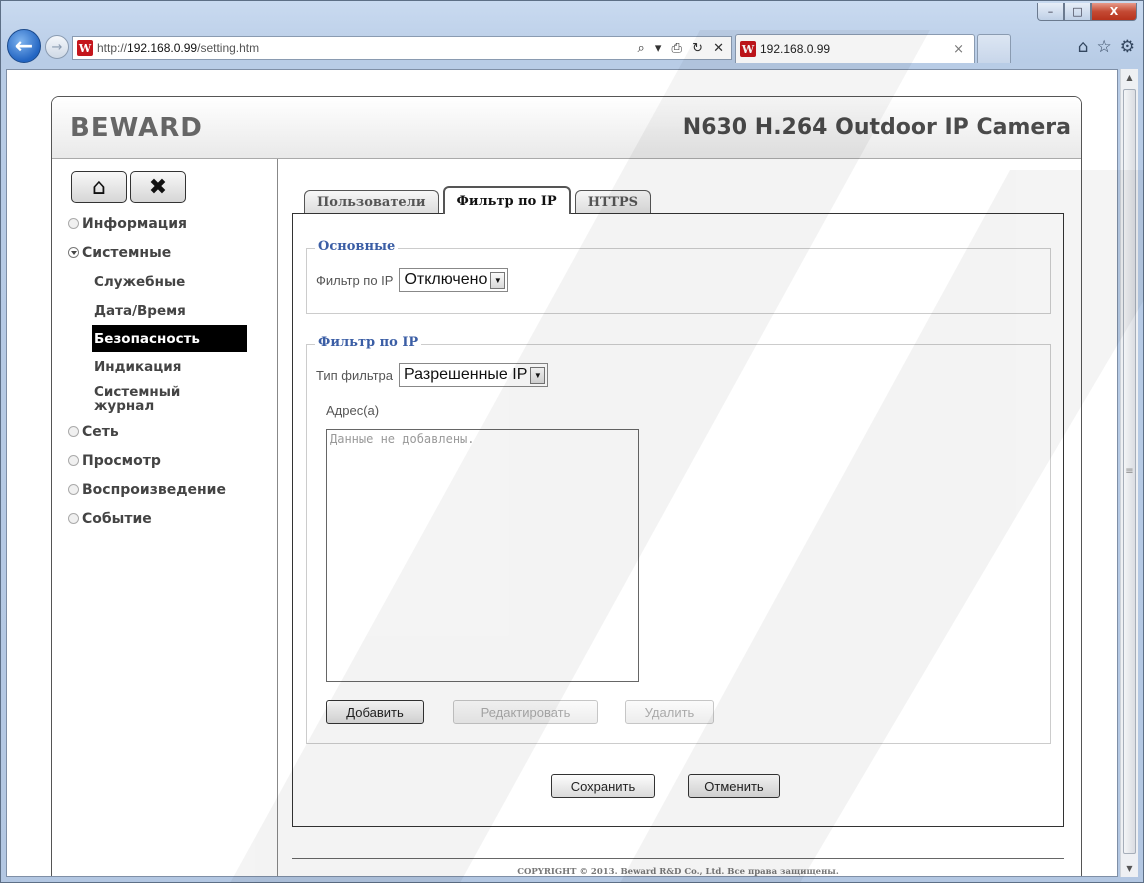 The width and height of the screenshot is (1144, 883). Describe the element at coordinates (402, 439) in the screenshot. I see `addresses-empty-text: Данные не добавлены.` at that location.